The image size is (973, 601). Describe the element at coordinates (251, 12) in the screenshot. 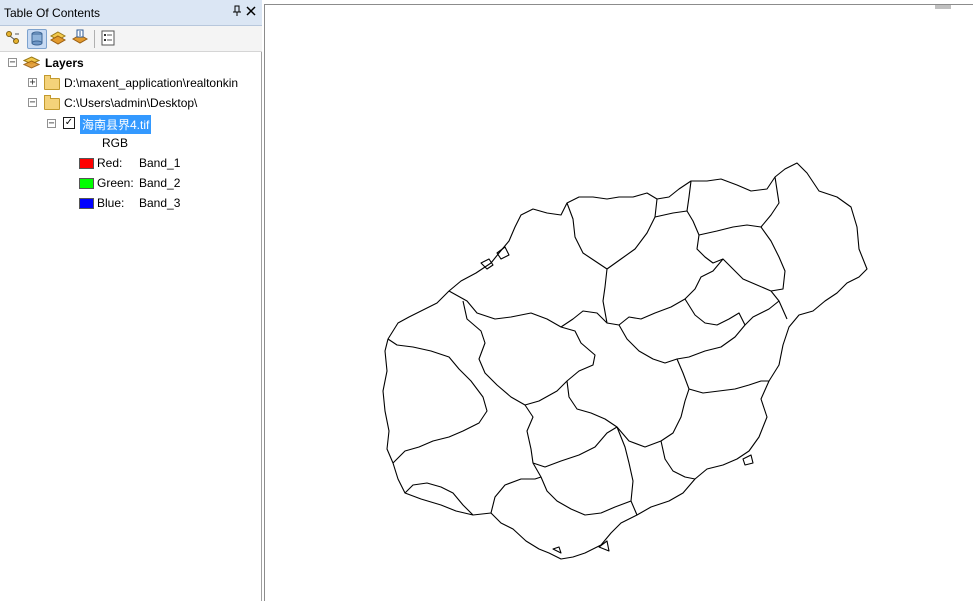

I see `close-icon` at that location.